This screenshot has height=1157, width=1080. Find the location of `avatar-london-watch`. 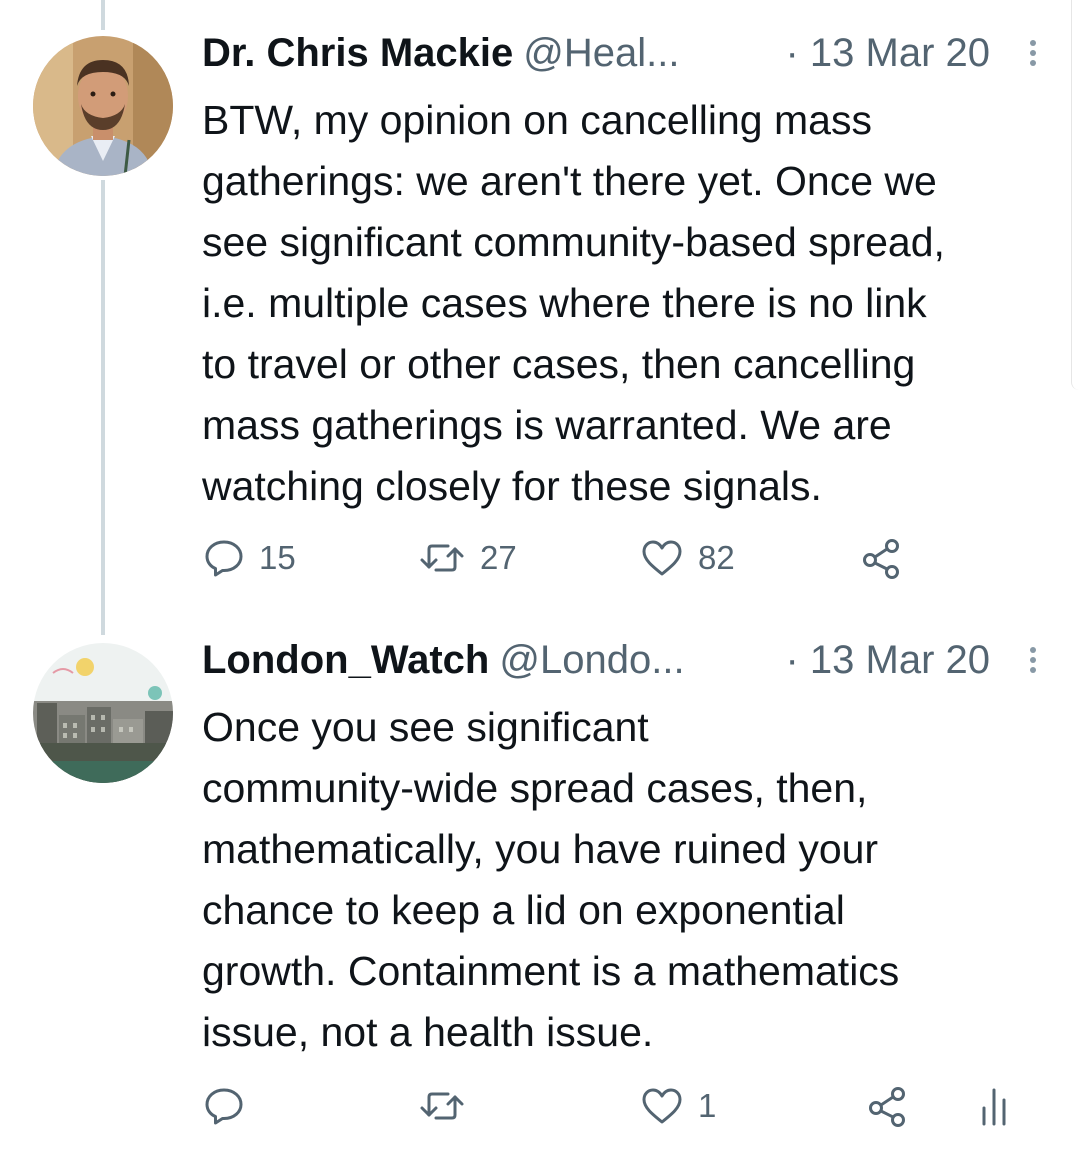

avatar-london-watch is located at coordinates (103, 713).